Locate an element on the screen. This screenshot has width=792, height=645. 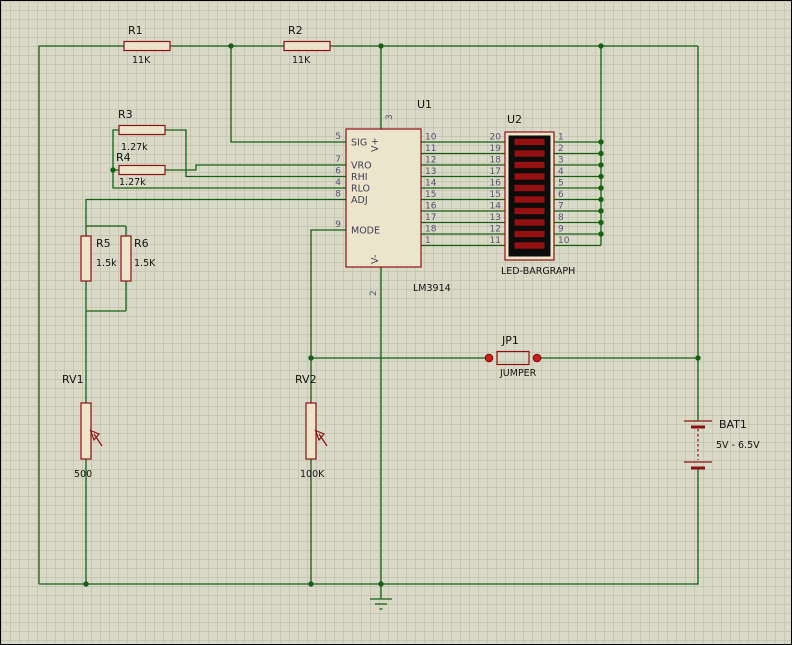
component-jp1: JP1 JUMPER is located at coordinates (513, 356).